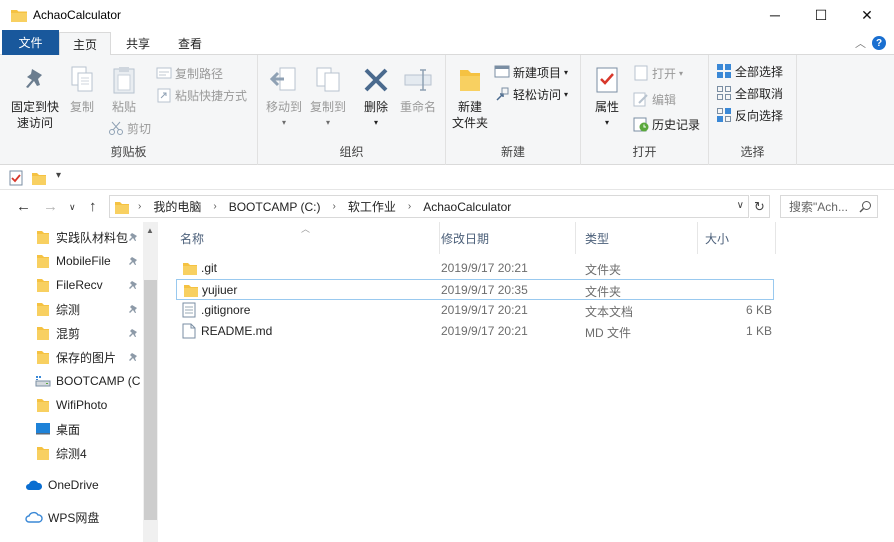 The height and width of the screenshot is (542, 894). I want to click on copy-button: 复制, so click(82, 89).